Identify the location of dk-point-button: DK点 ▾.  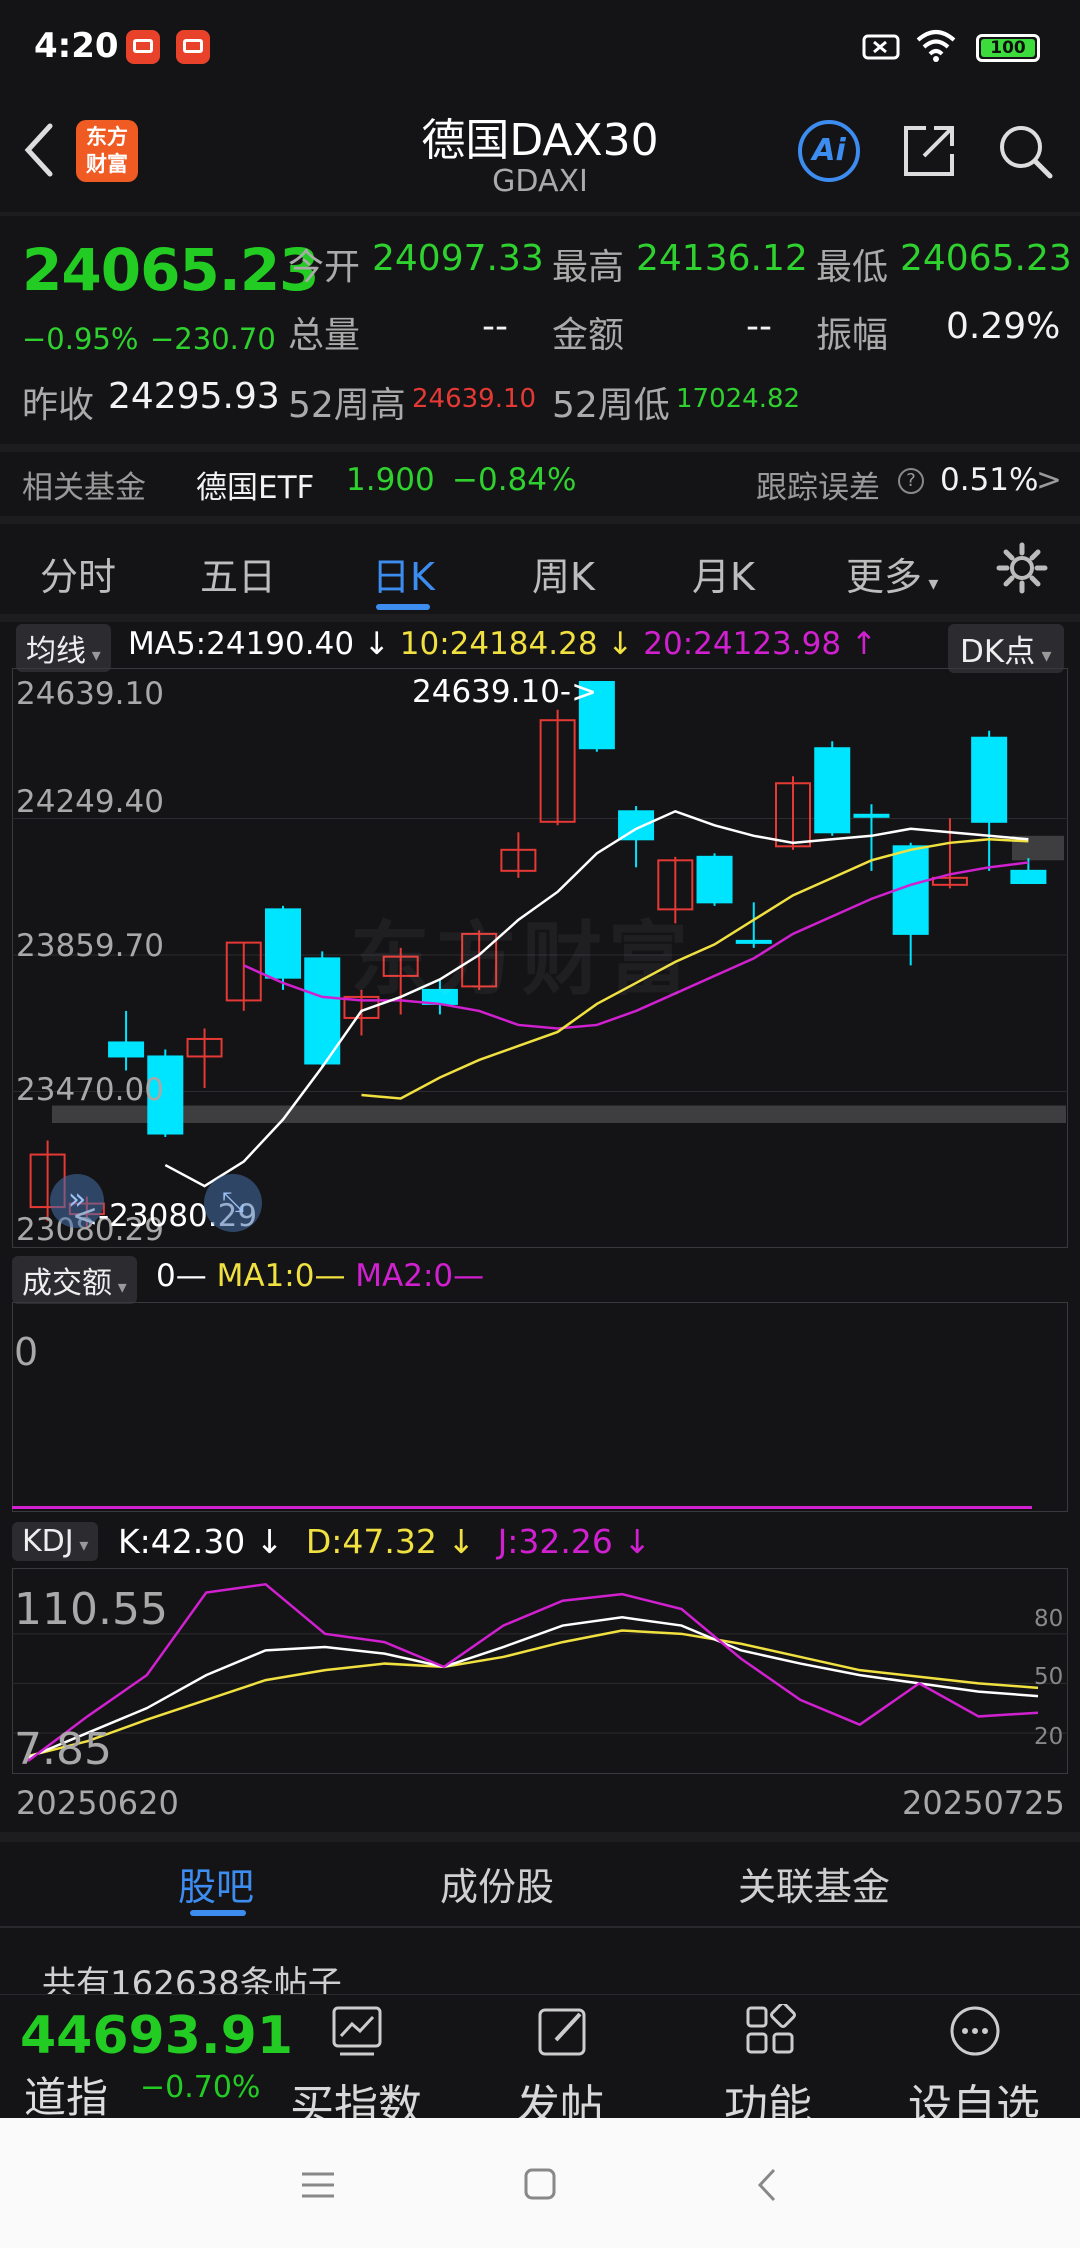
(1006, 648).